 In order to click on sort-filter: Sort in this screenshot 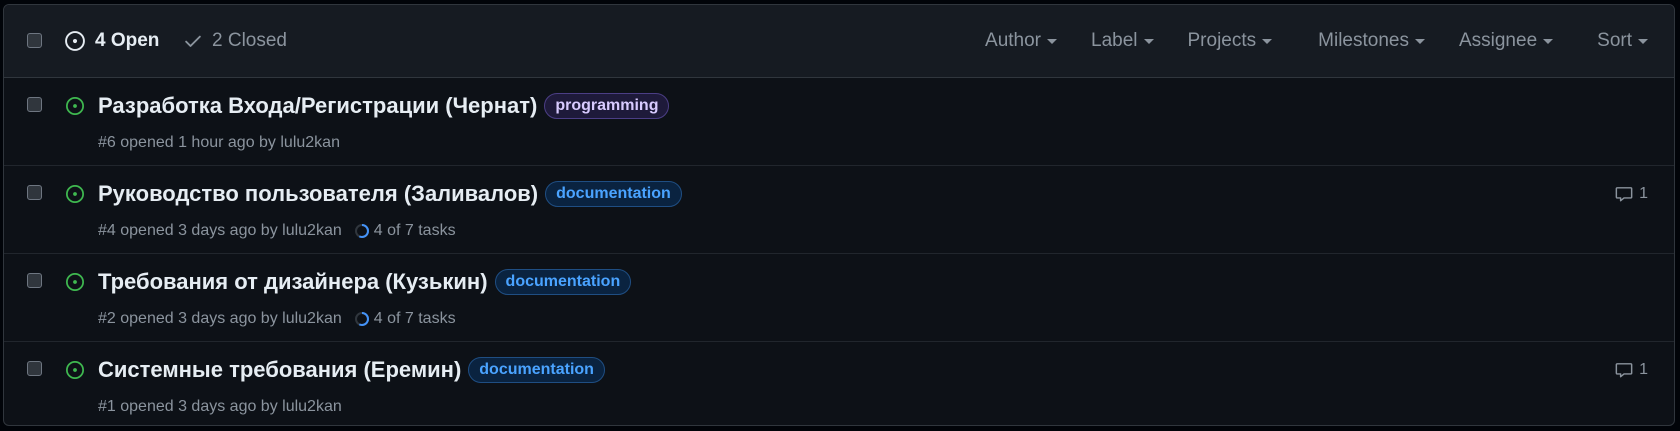, I will do `click(1622, 41)`.